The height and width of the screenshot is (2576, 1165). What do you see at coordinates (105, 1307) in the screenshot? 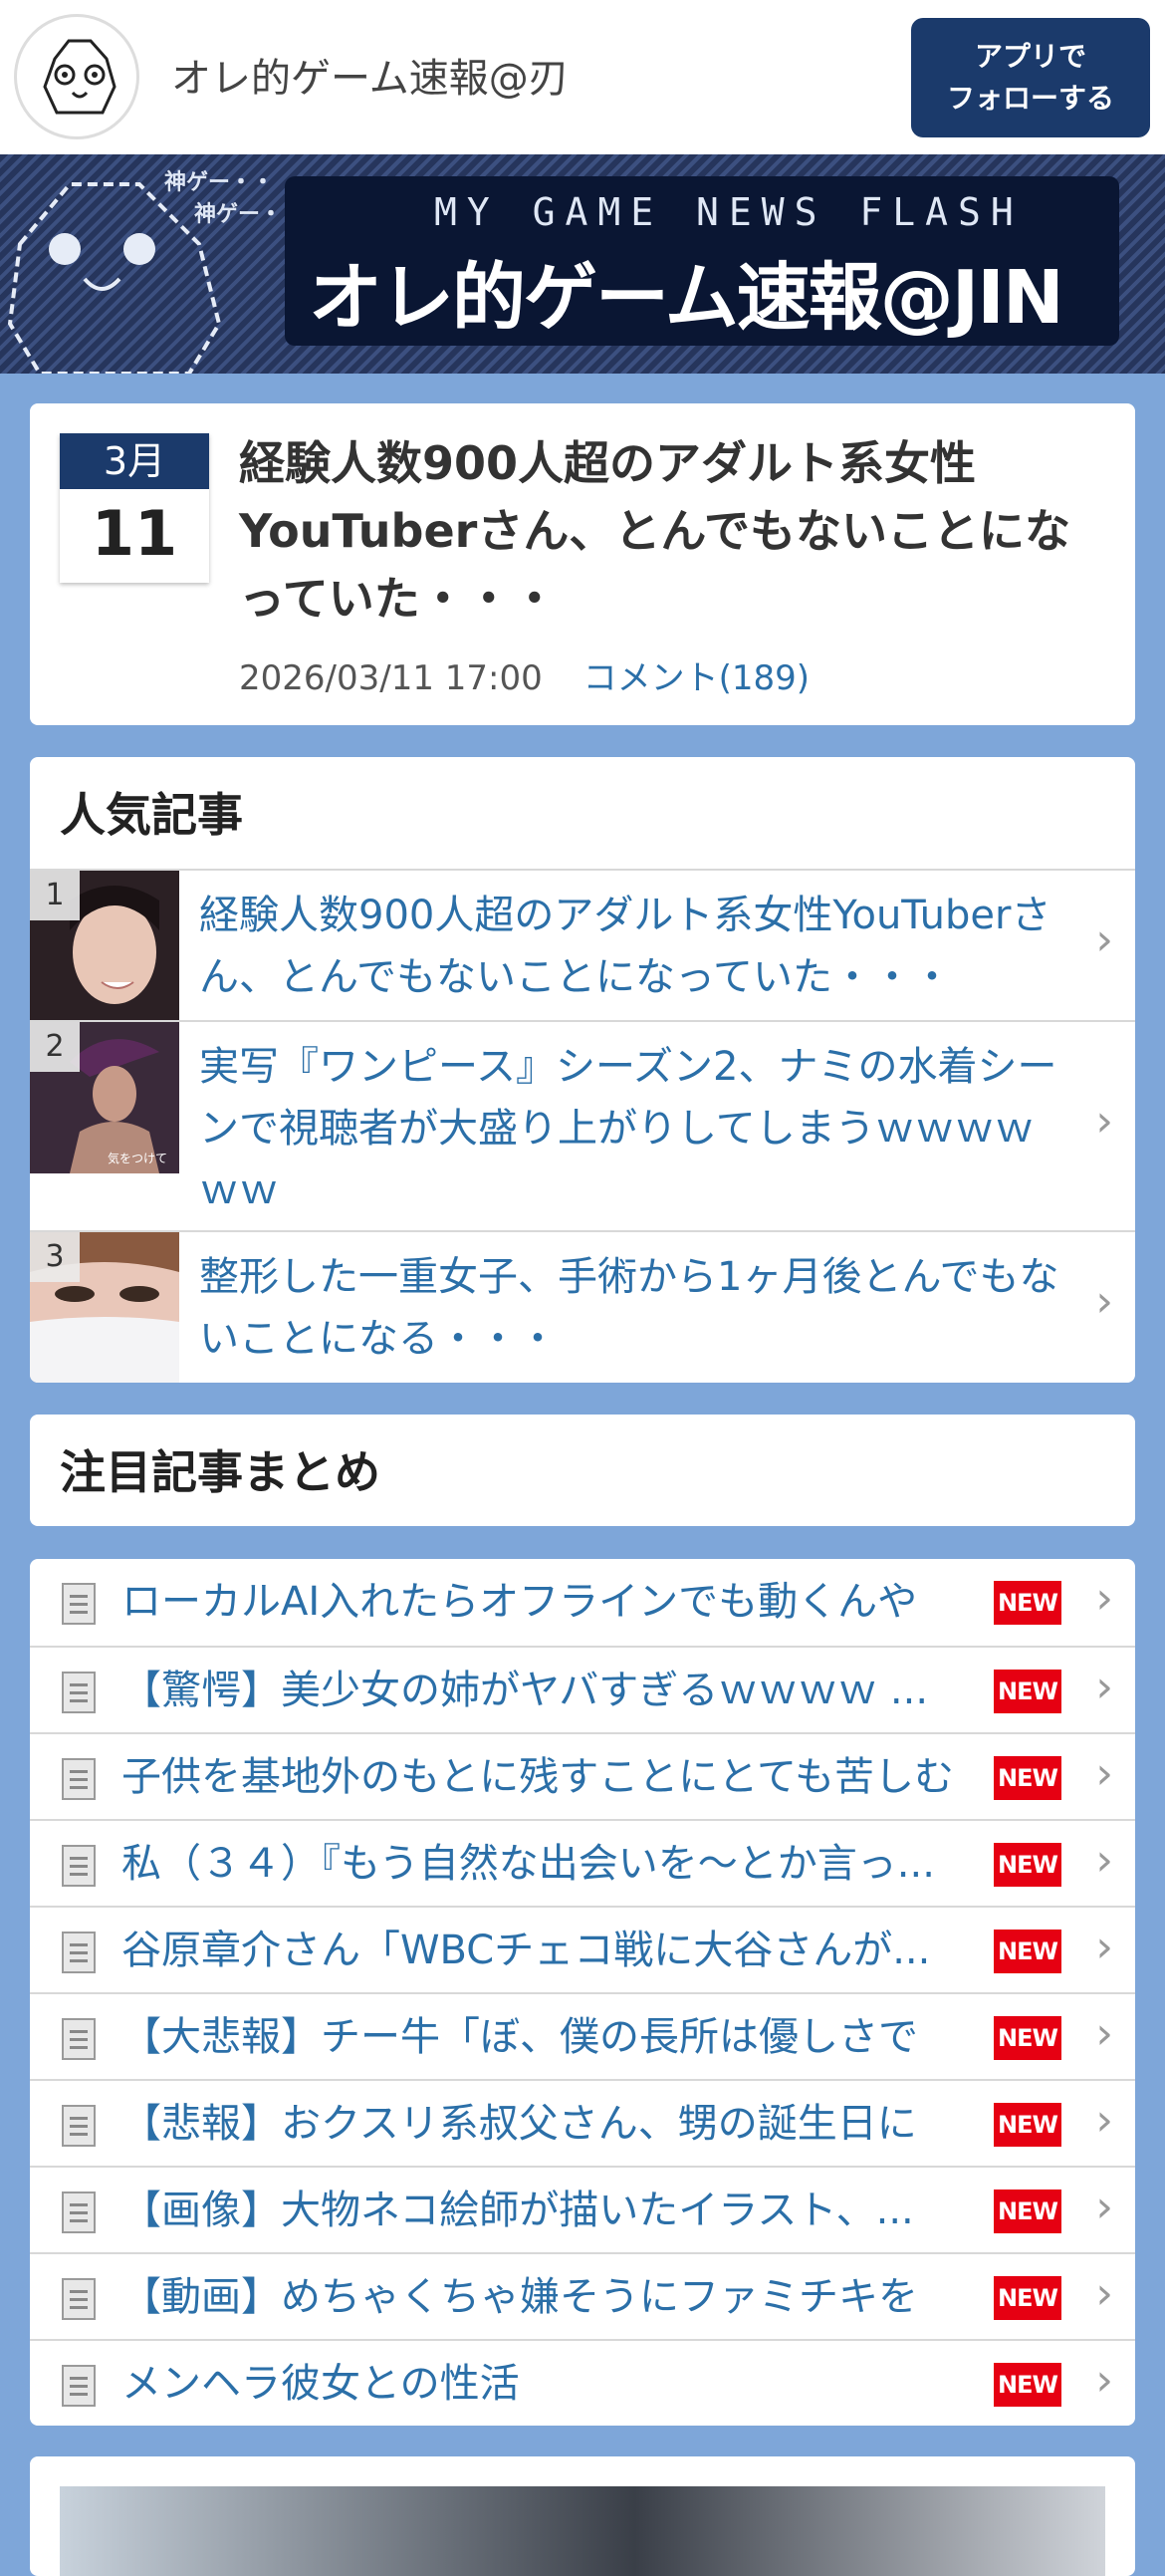
I see `article-thumbnail: 3` at bounding box center [105, 1307].